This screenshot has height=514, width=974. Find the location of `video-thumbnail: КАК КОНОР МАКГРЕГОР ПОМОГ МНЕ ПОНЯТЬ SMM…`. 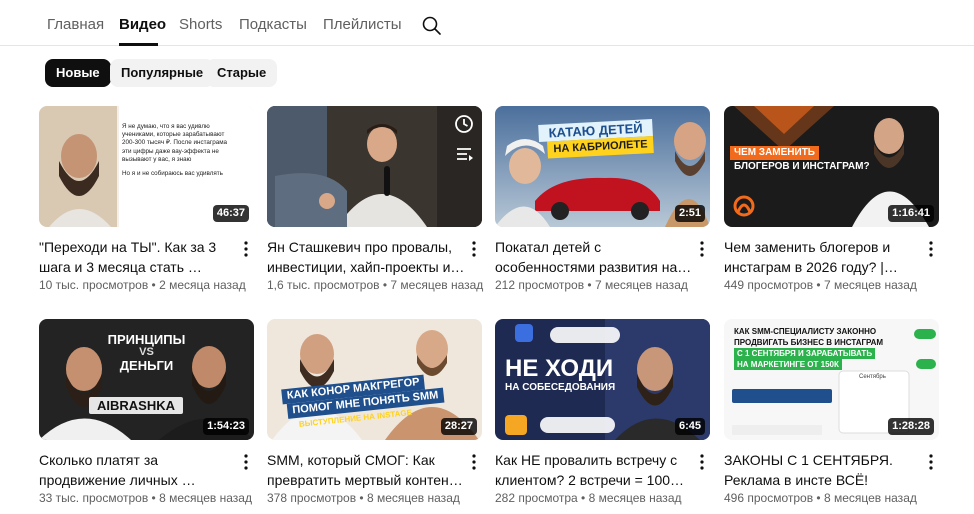

video-thumbnail: КАК КОНОР МАКГРЕГОР ПОМОГ МНЕ ПОНЯТЬ SMM… is located at coordinates (374, 379).